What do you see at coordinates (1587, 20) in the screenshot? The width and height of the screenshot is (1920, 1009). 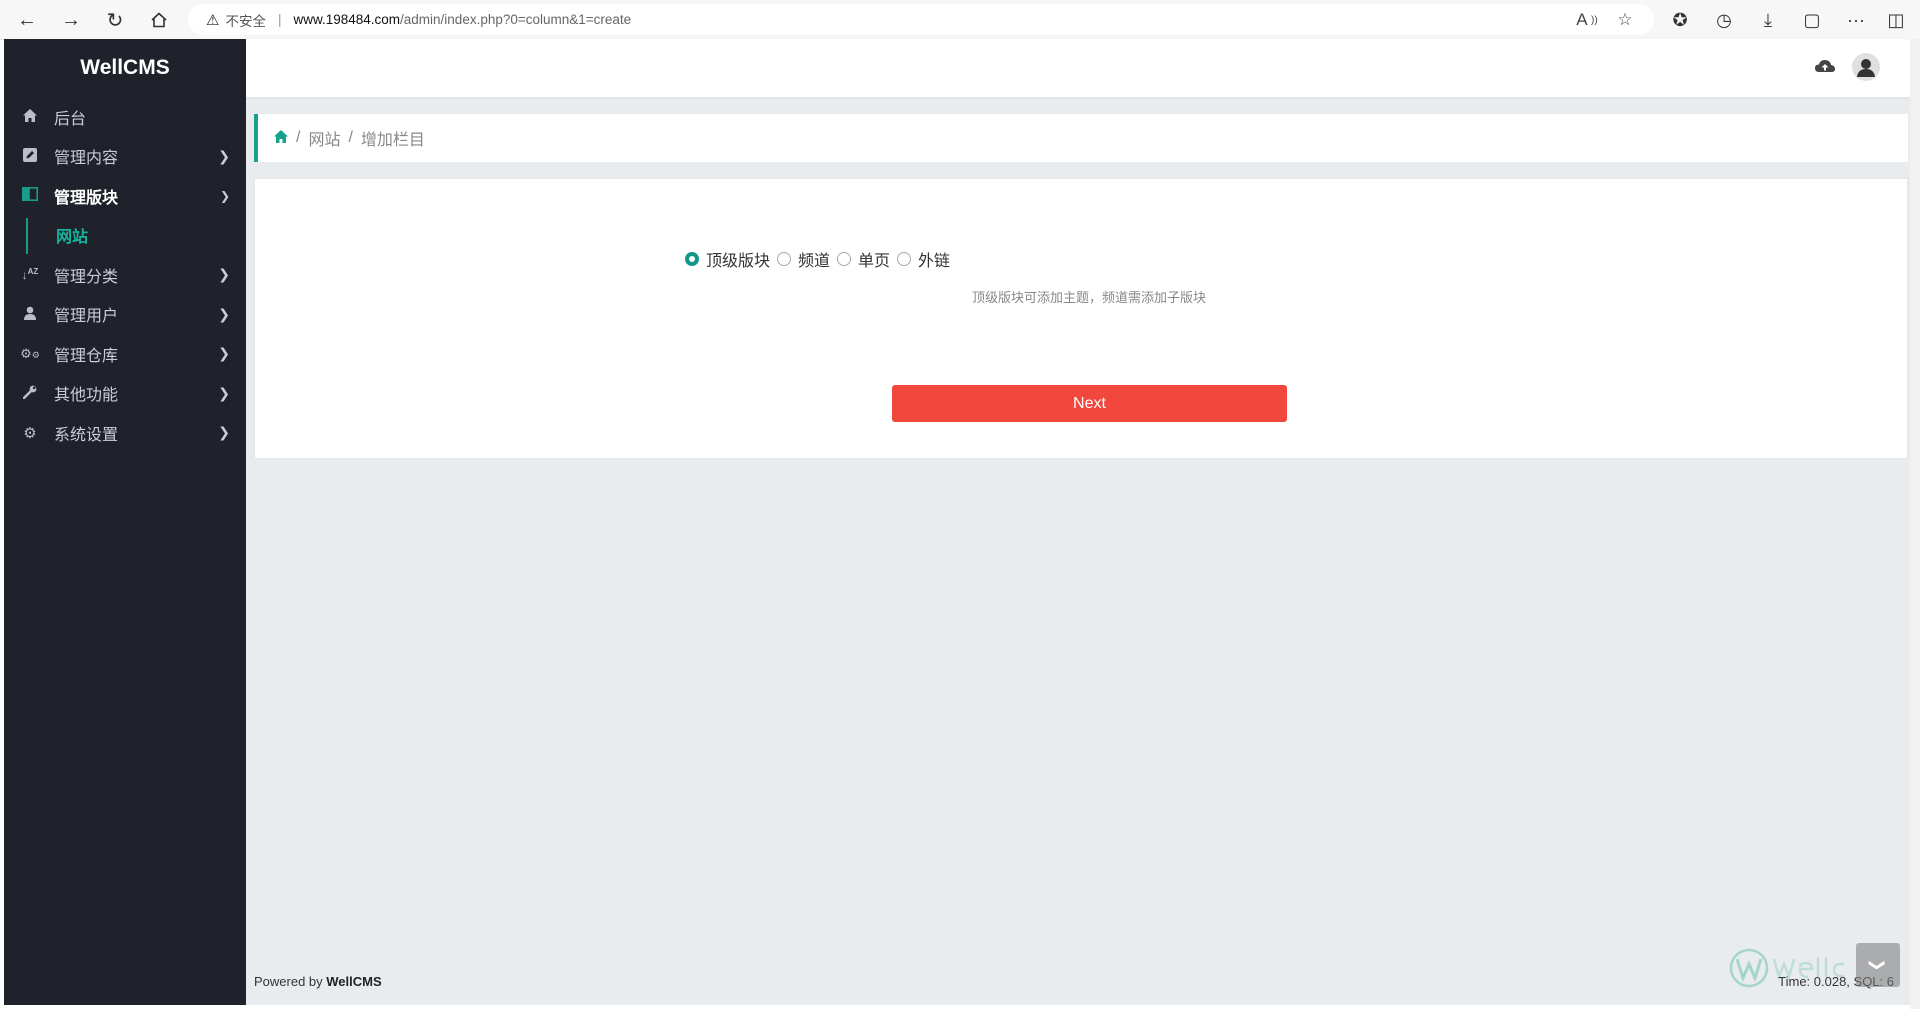 I see `read-aloud-icon: A ))` at bounding box center [1587, 20].